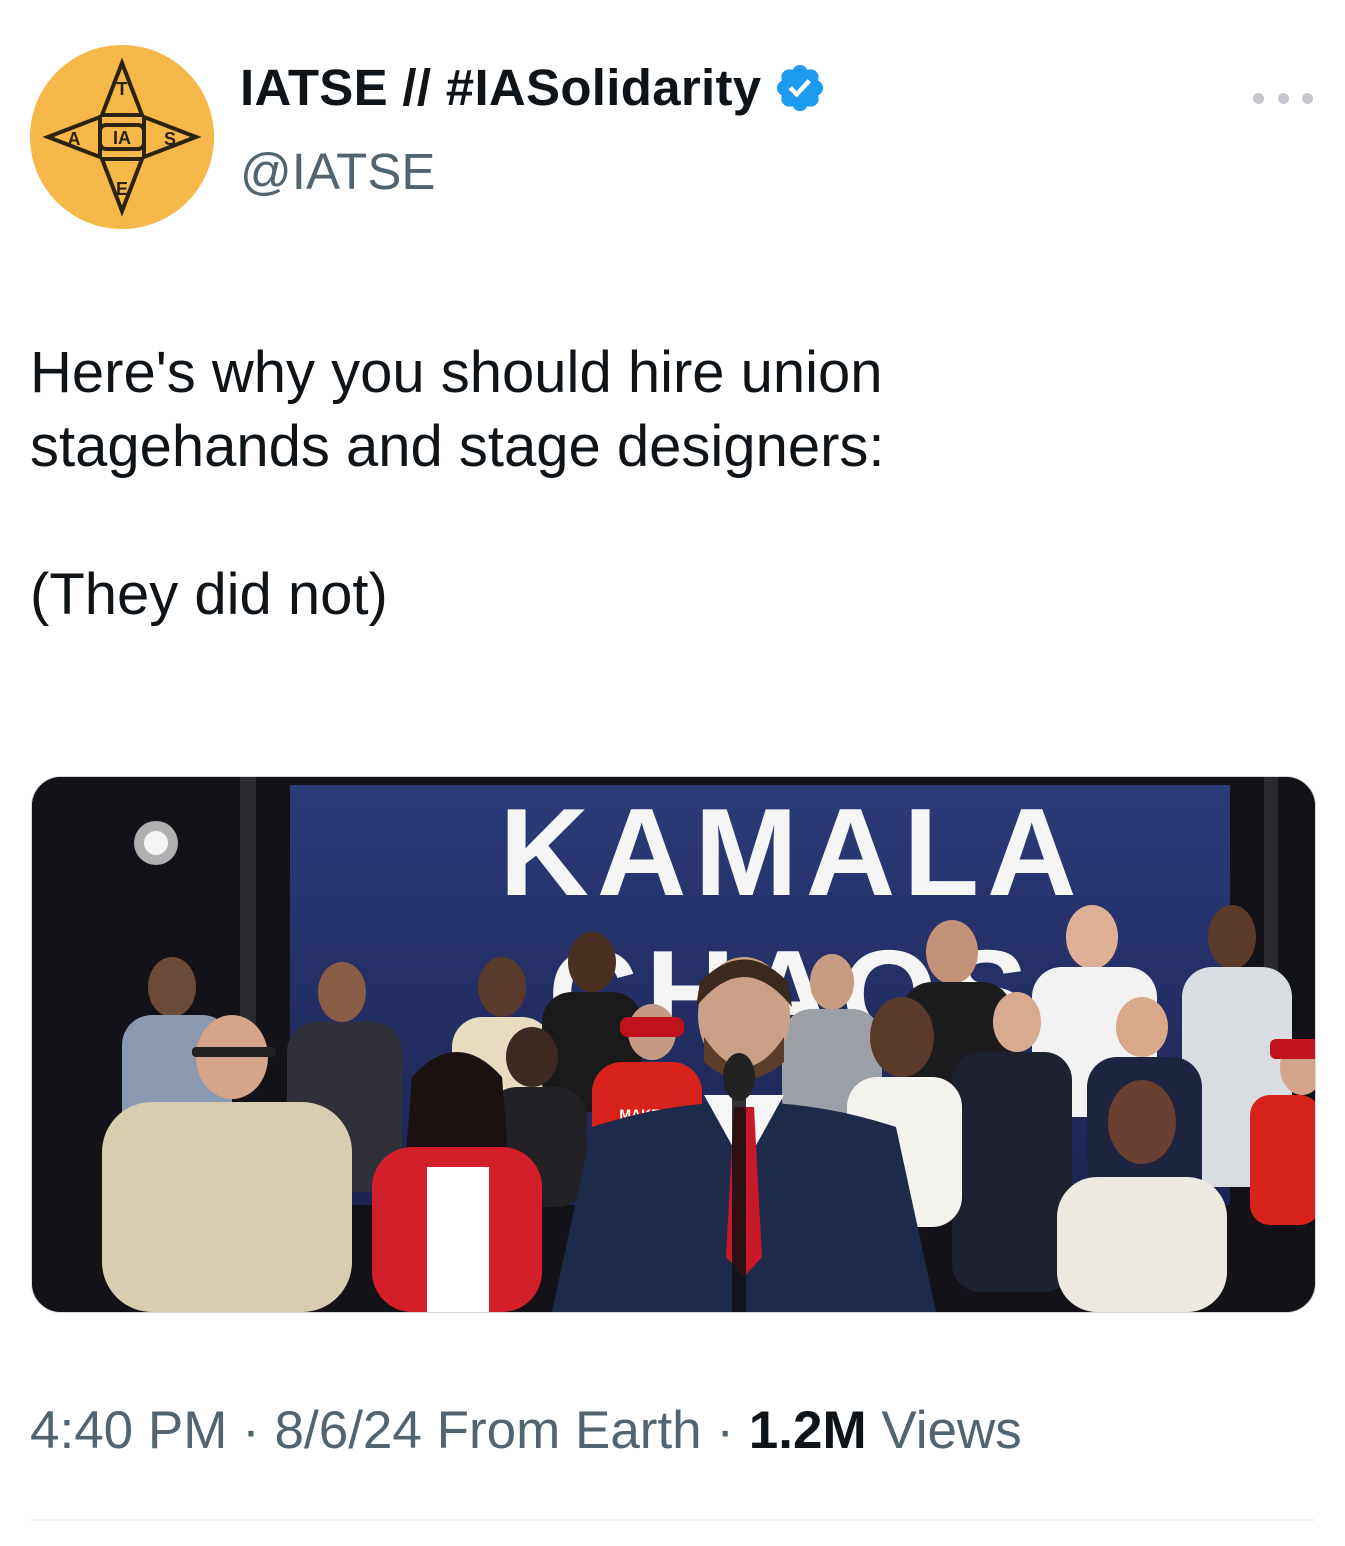 This screenshot has width=1345, height=1546. I want to click on verified-badge-icon, so click(800, 87).